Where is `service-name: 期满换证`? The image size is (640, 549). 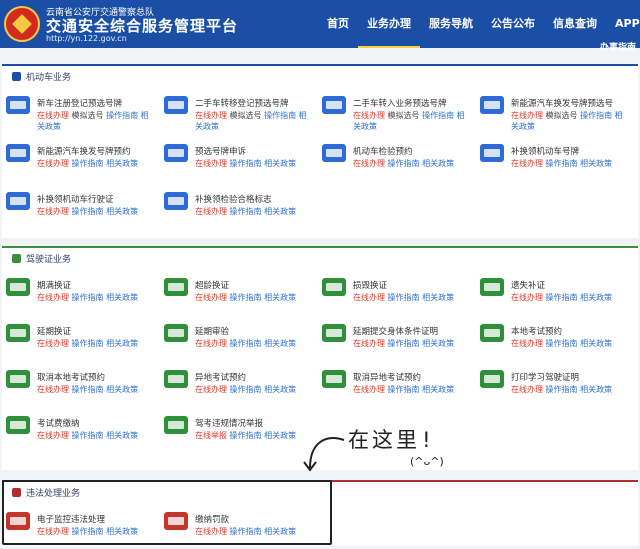 service-name: 期满换证 is located at coordinates (54, 285).